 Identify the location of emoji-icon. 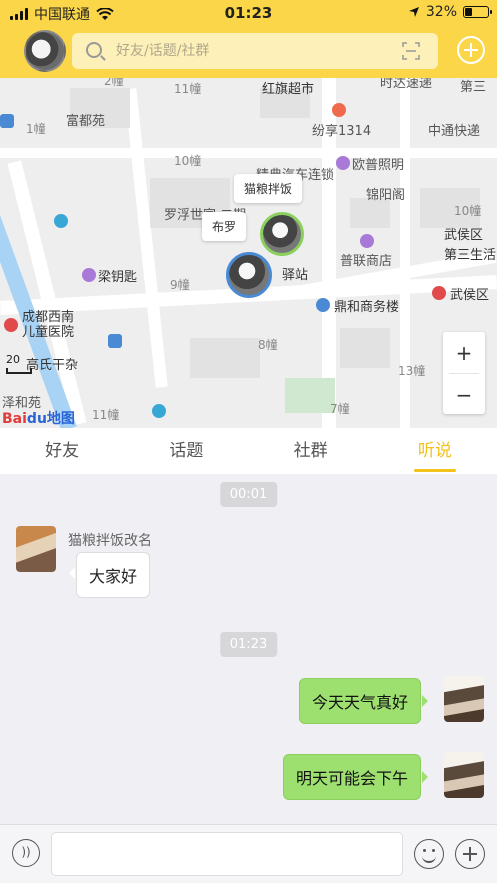
(429, 854).